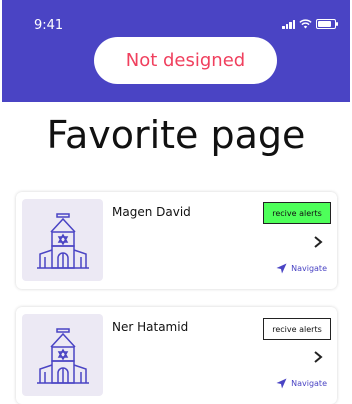 This screenshot has width=352, height=404. I want to click on signal-icon, so click(288, 24).